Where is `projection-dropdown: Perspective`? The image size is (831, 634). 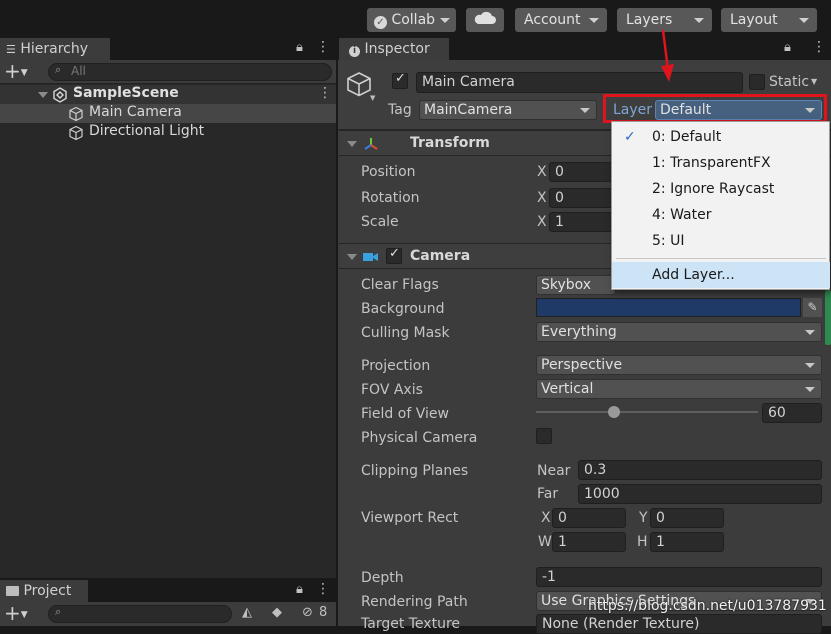
projection-dropdown: Perspective is located at coordinates (679, 365).